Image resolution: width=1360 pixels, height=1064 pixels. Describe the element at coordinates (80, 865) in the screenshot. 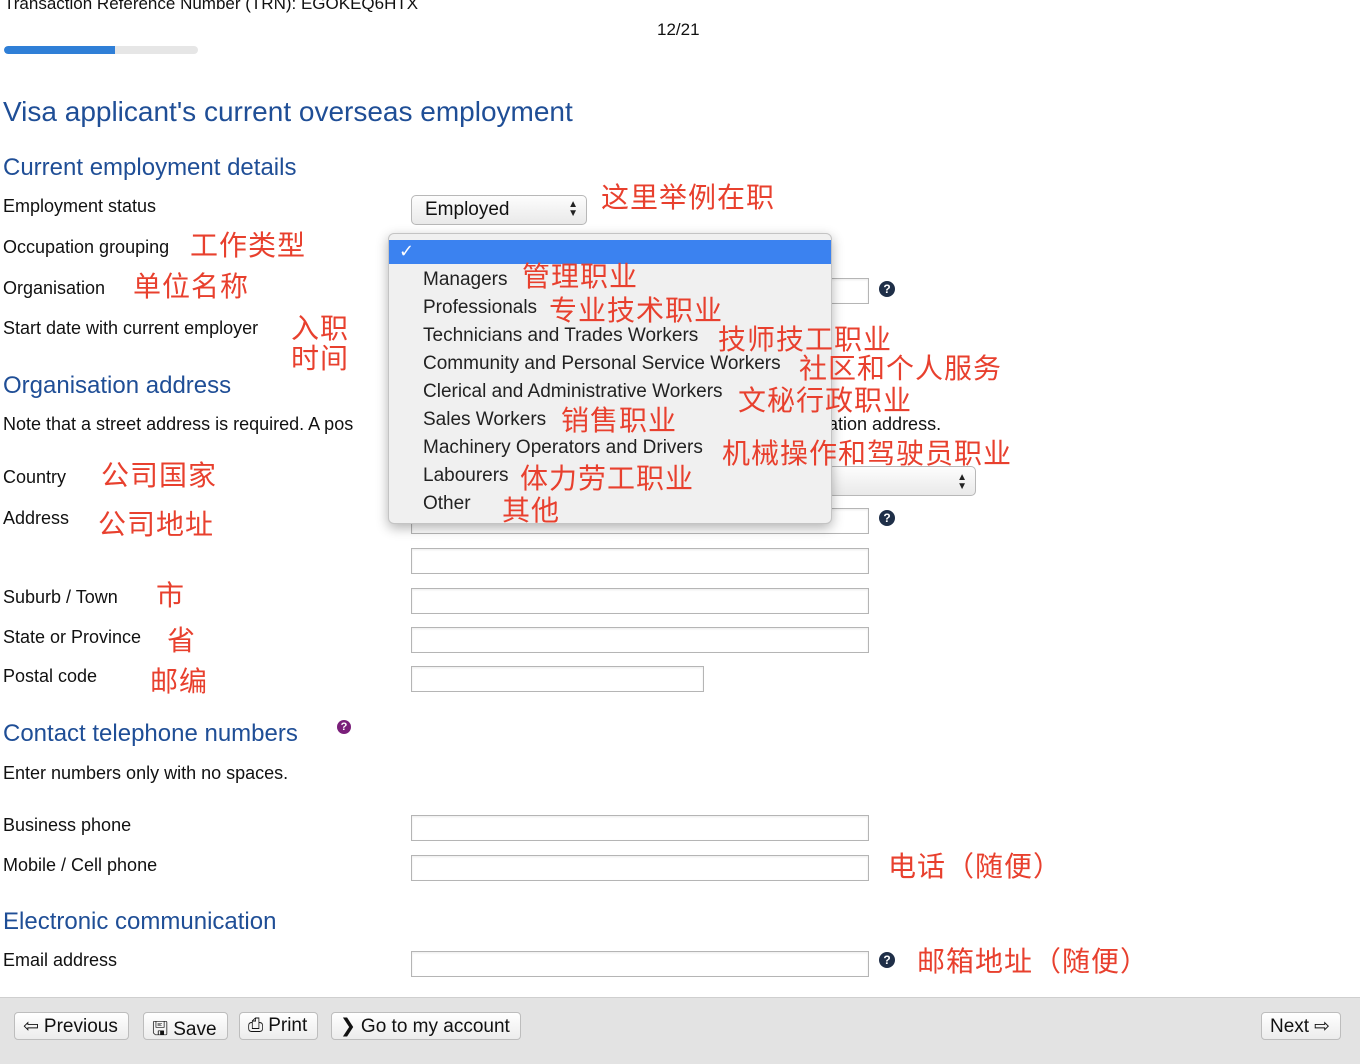

I see `mobile-phone-label: Mobile / Cell phone` at that location.